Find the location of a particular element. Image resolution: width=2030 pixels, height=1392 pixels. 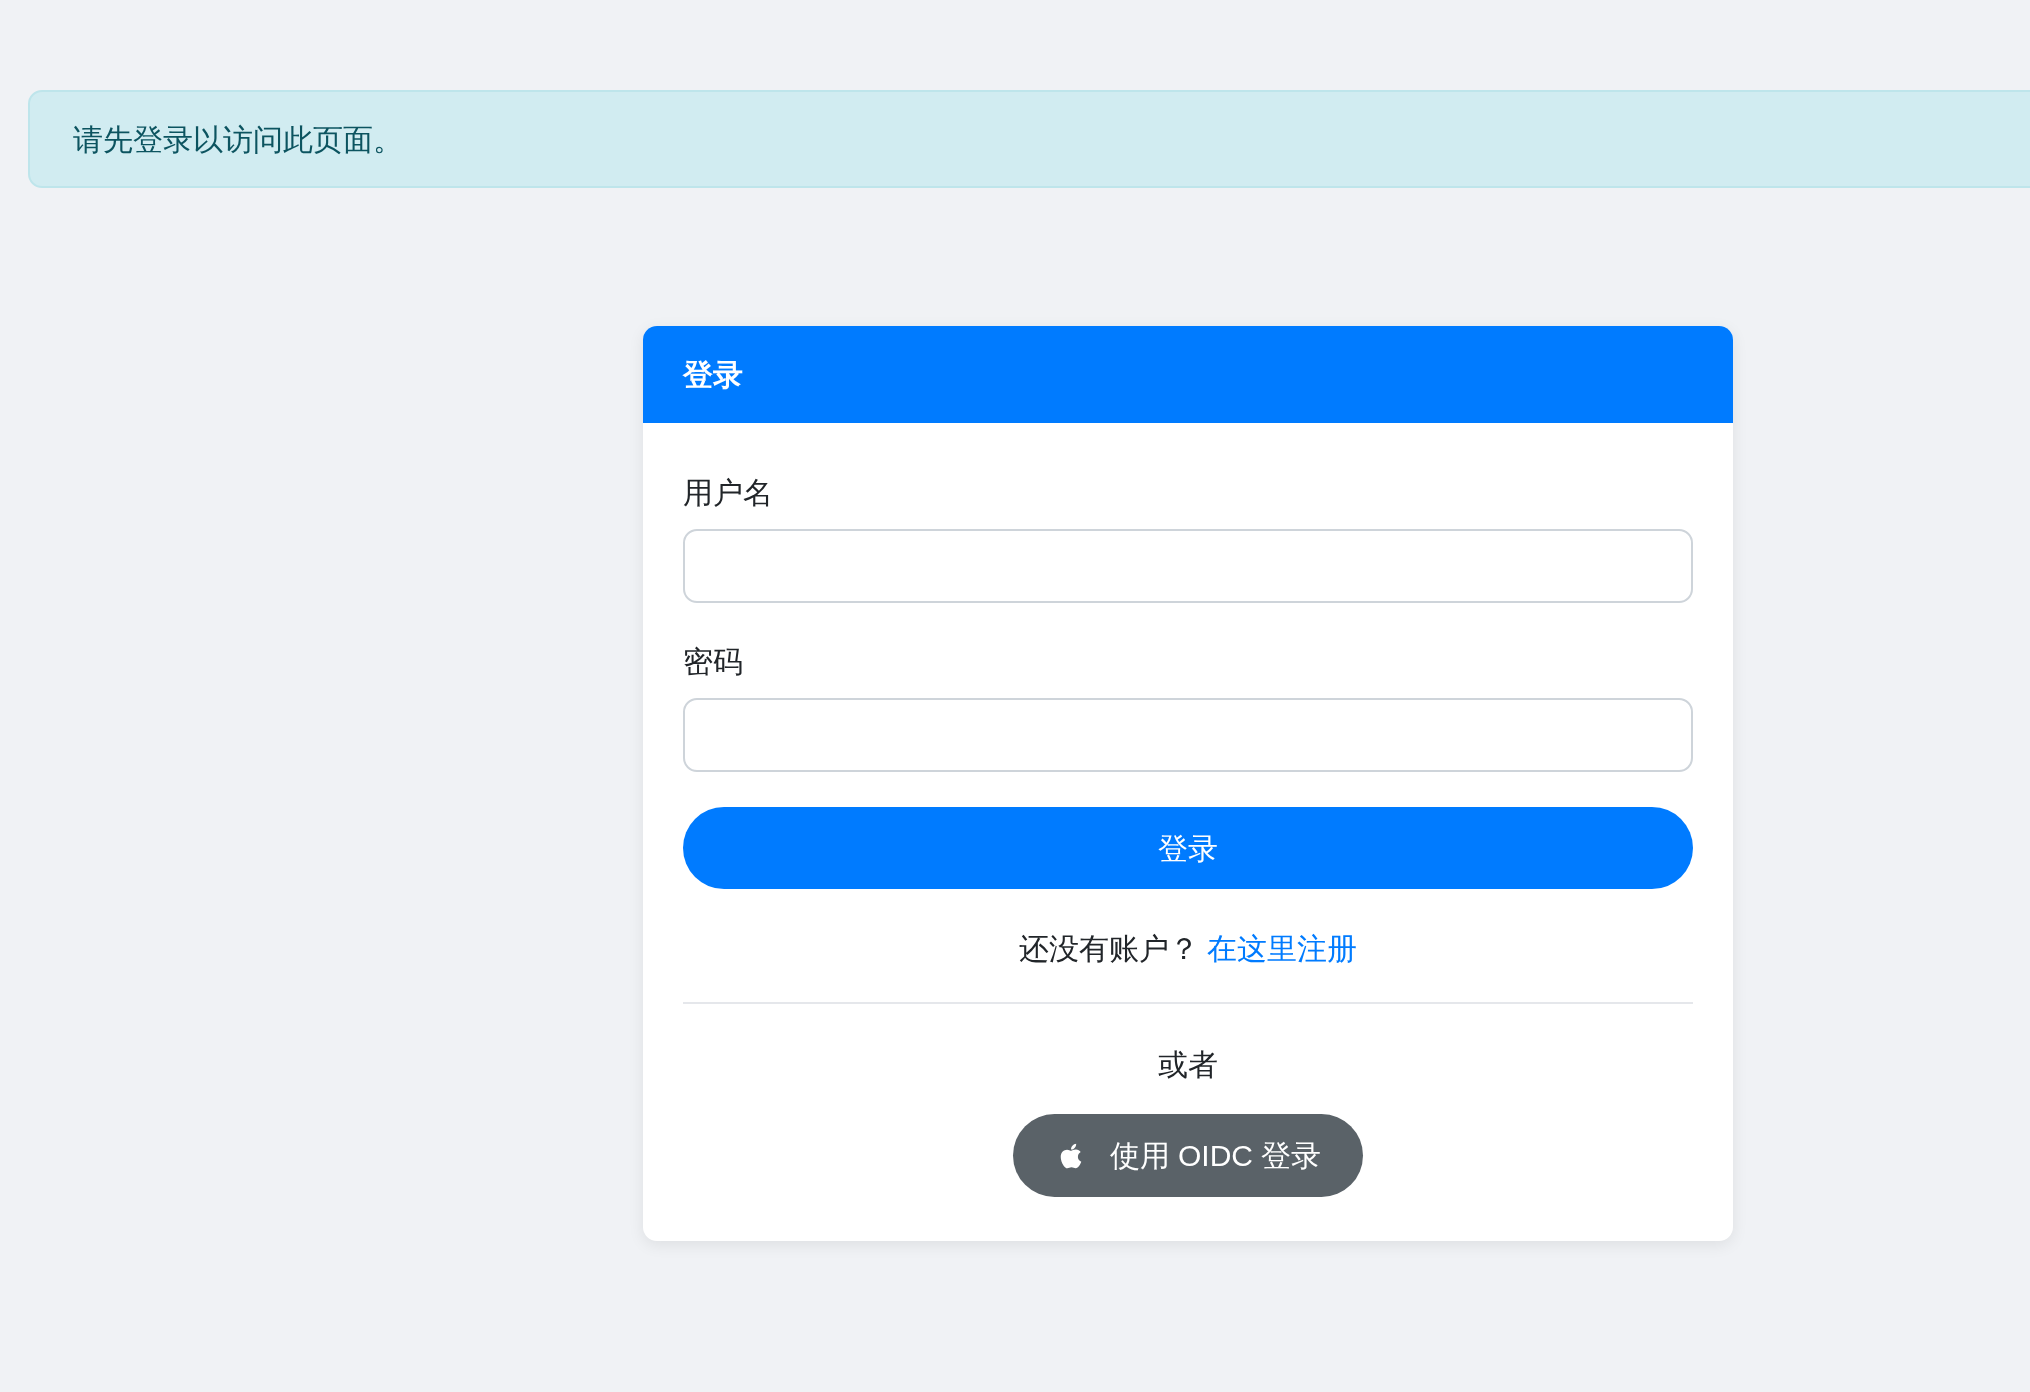

field-label: 用户名 is located at coordinates (728, 493).